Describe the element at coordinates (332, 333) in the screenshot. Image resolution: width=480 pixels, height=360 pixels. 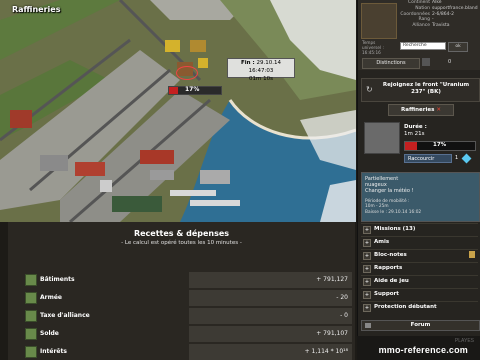
I see `finance-row-value: + 791,107` at that location.